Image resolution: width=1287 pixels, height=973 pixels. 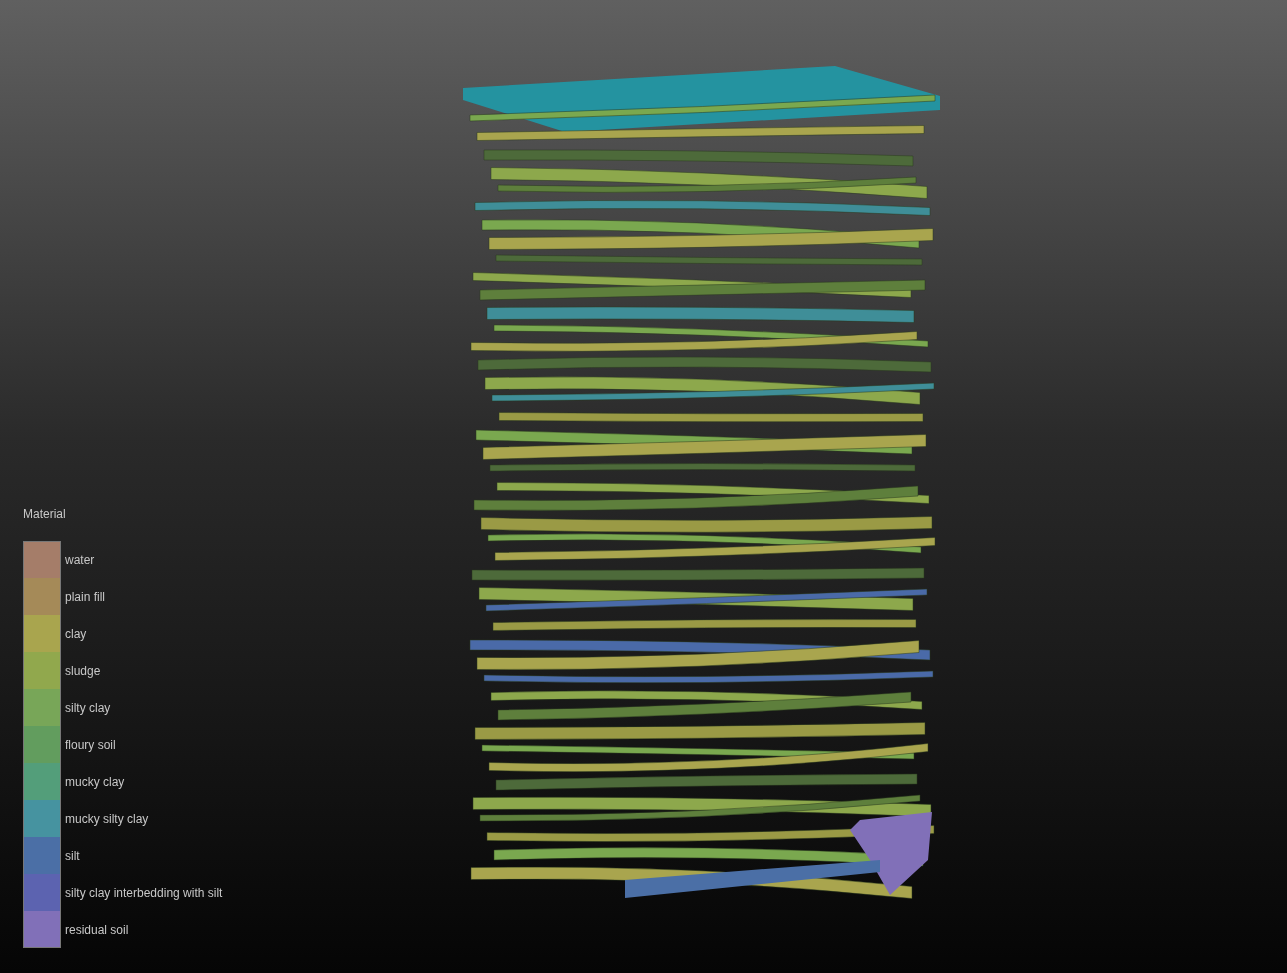 What do you see at coordinates (80, 559) in the screenshot?
I see `legend-label: water` at bounding box center [80, 559].